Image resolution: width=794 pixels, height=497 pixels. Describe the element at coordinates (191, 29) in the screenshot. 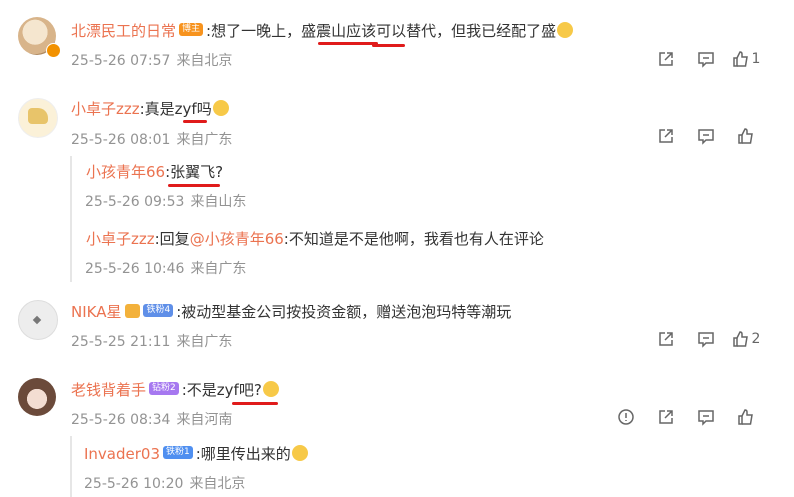

I see `blogger-badge: 博主` at that location.